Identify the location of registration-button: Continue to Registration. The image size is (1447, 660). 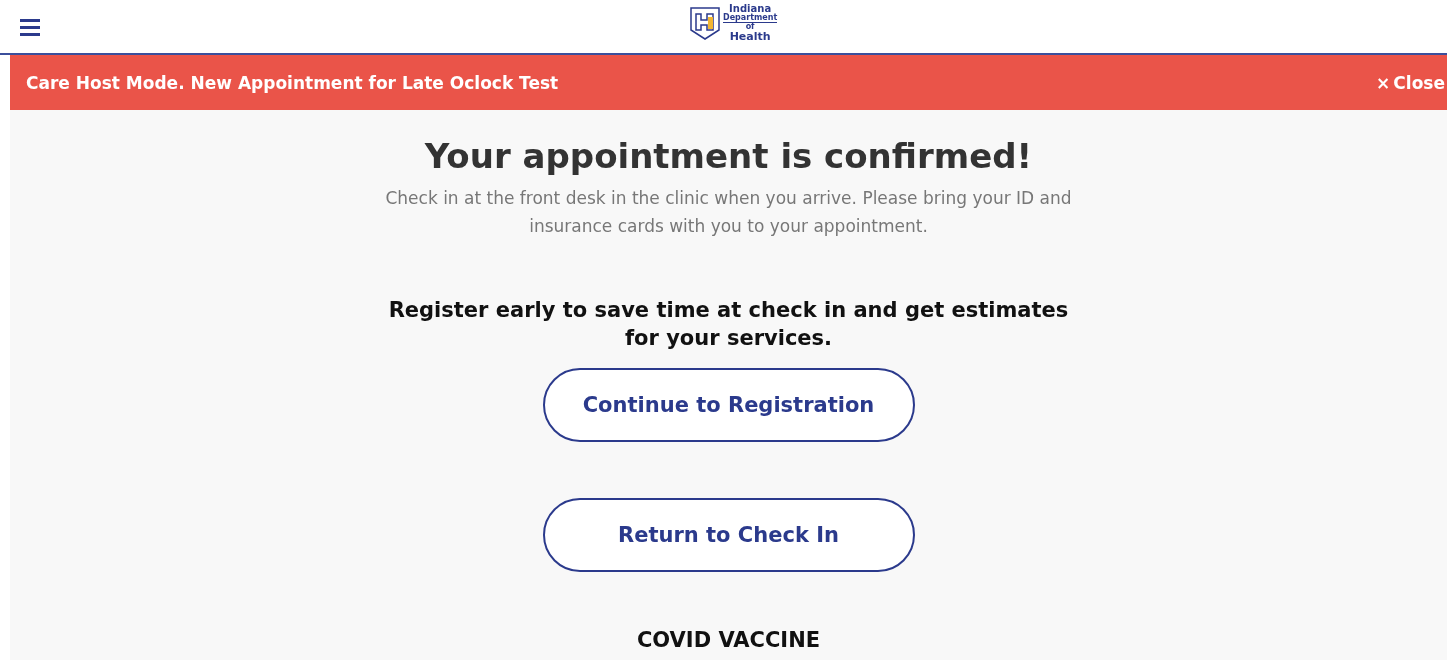
(728, 405).